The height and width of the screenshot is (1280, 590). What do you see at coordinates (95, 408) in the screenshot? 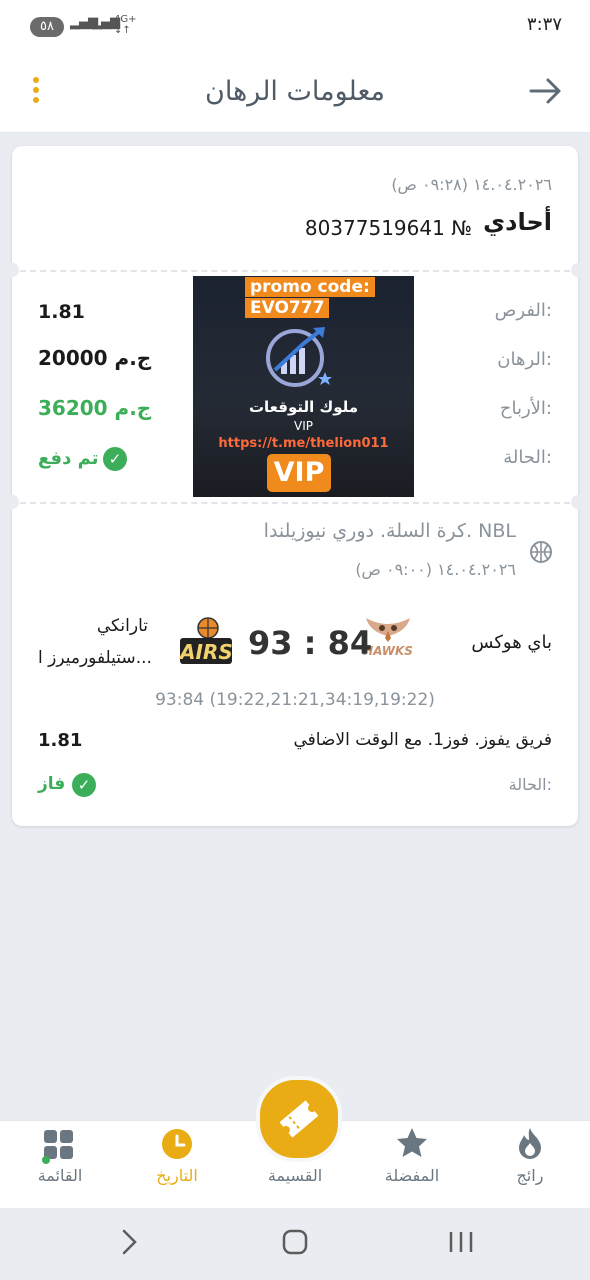
I see `winnings-value: 36200 ج.م` at bounding box center [95, 408].